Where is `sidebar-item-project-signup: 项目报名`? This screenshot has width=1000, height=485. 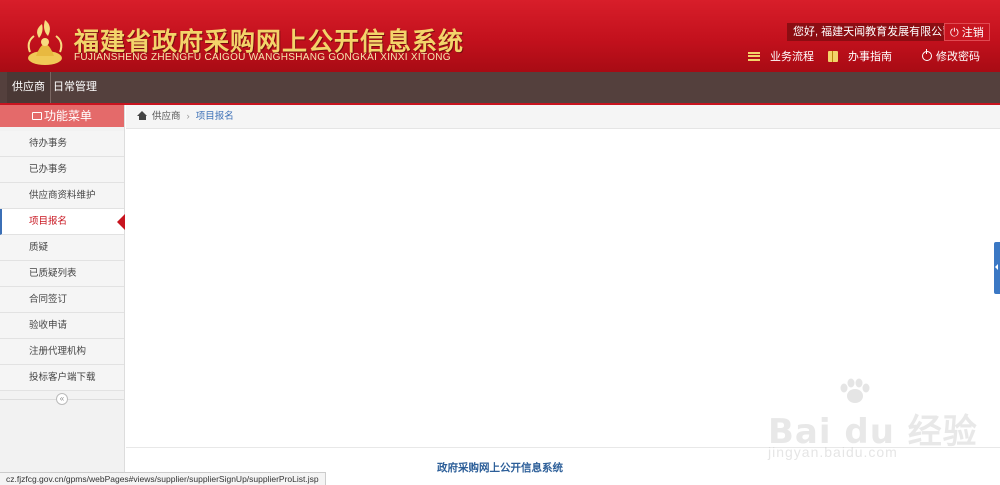 sidebar-item-project-signup: 项目报名 is located at coordinates (62, 222).